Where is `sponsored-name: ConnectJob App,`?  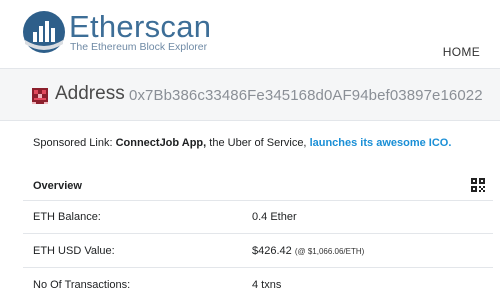
sponsored-name: ConnectJob App, is located at coordinates (161, 143).